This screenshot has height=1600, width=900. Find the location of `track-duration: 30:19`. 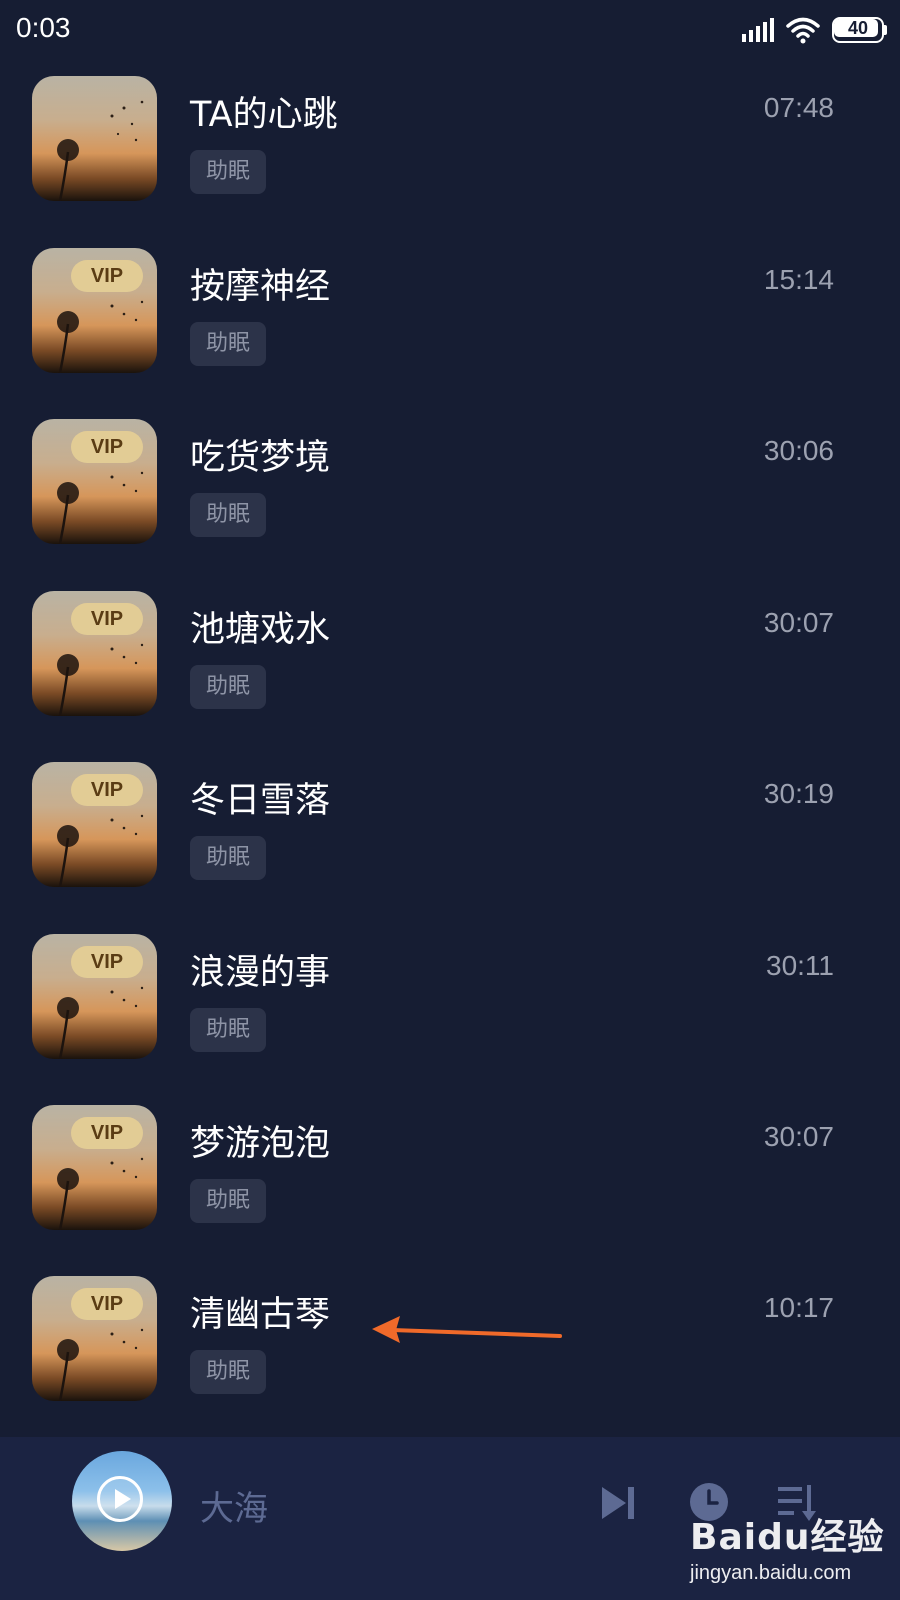

track-duration: 30:19 is located at coordinates (798, 793).